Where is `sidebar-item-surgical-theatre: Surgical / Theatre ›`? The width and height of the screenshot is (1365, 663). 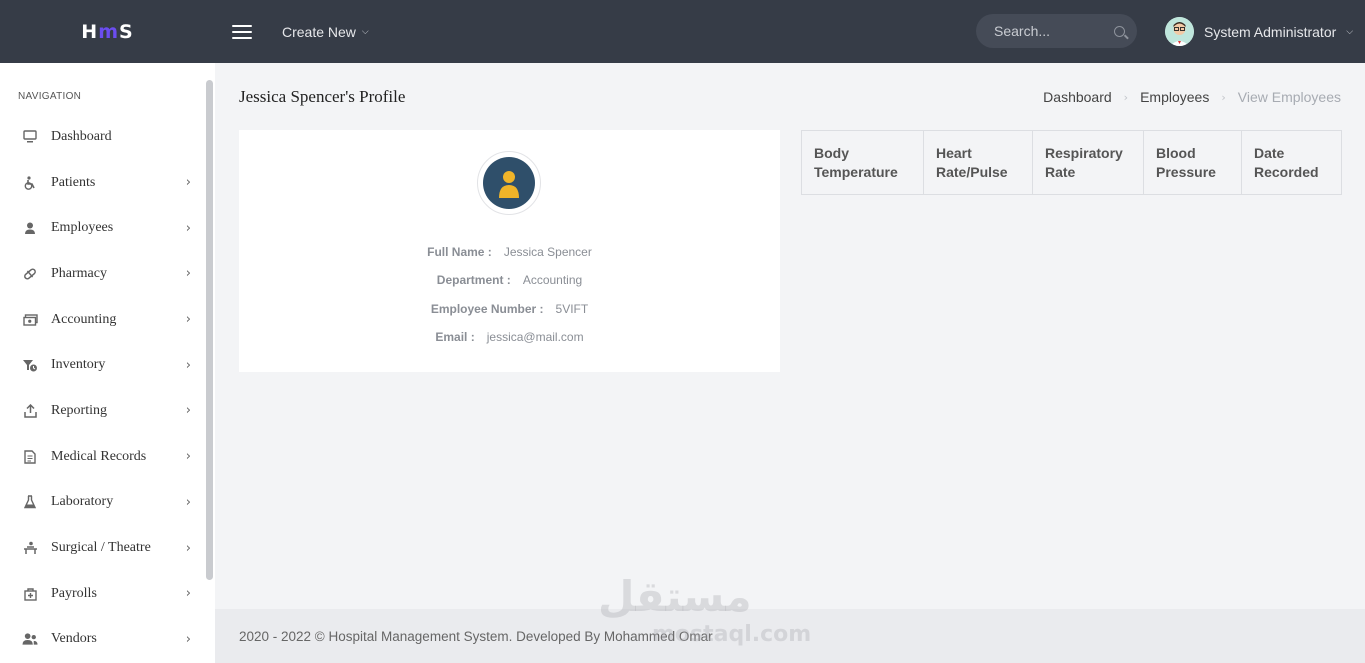
sidebar-item-surgical-theatre: Surgical / Theatre › is located at coordinates (102, 548).